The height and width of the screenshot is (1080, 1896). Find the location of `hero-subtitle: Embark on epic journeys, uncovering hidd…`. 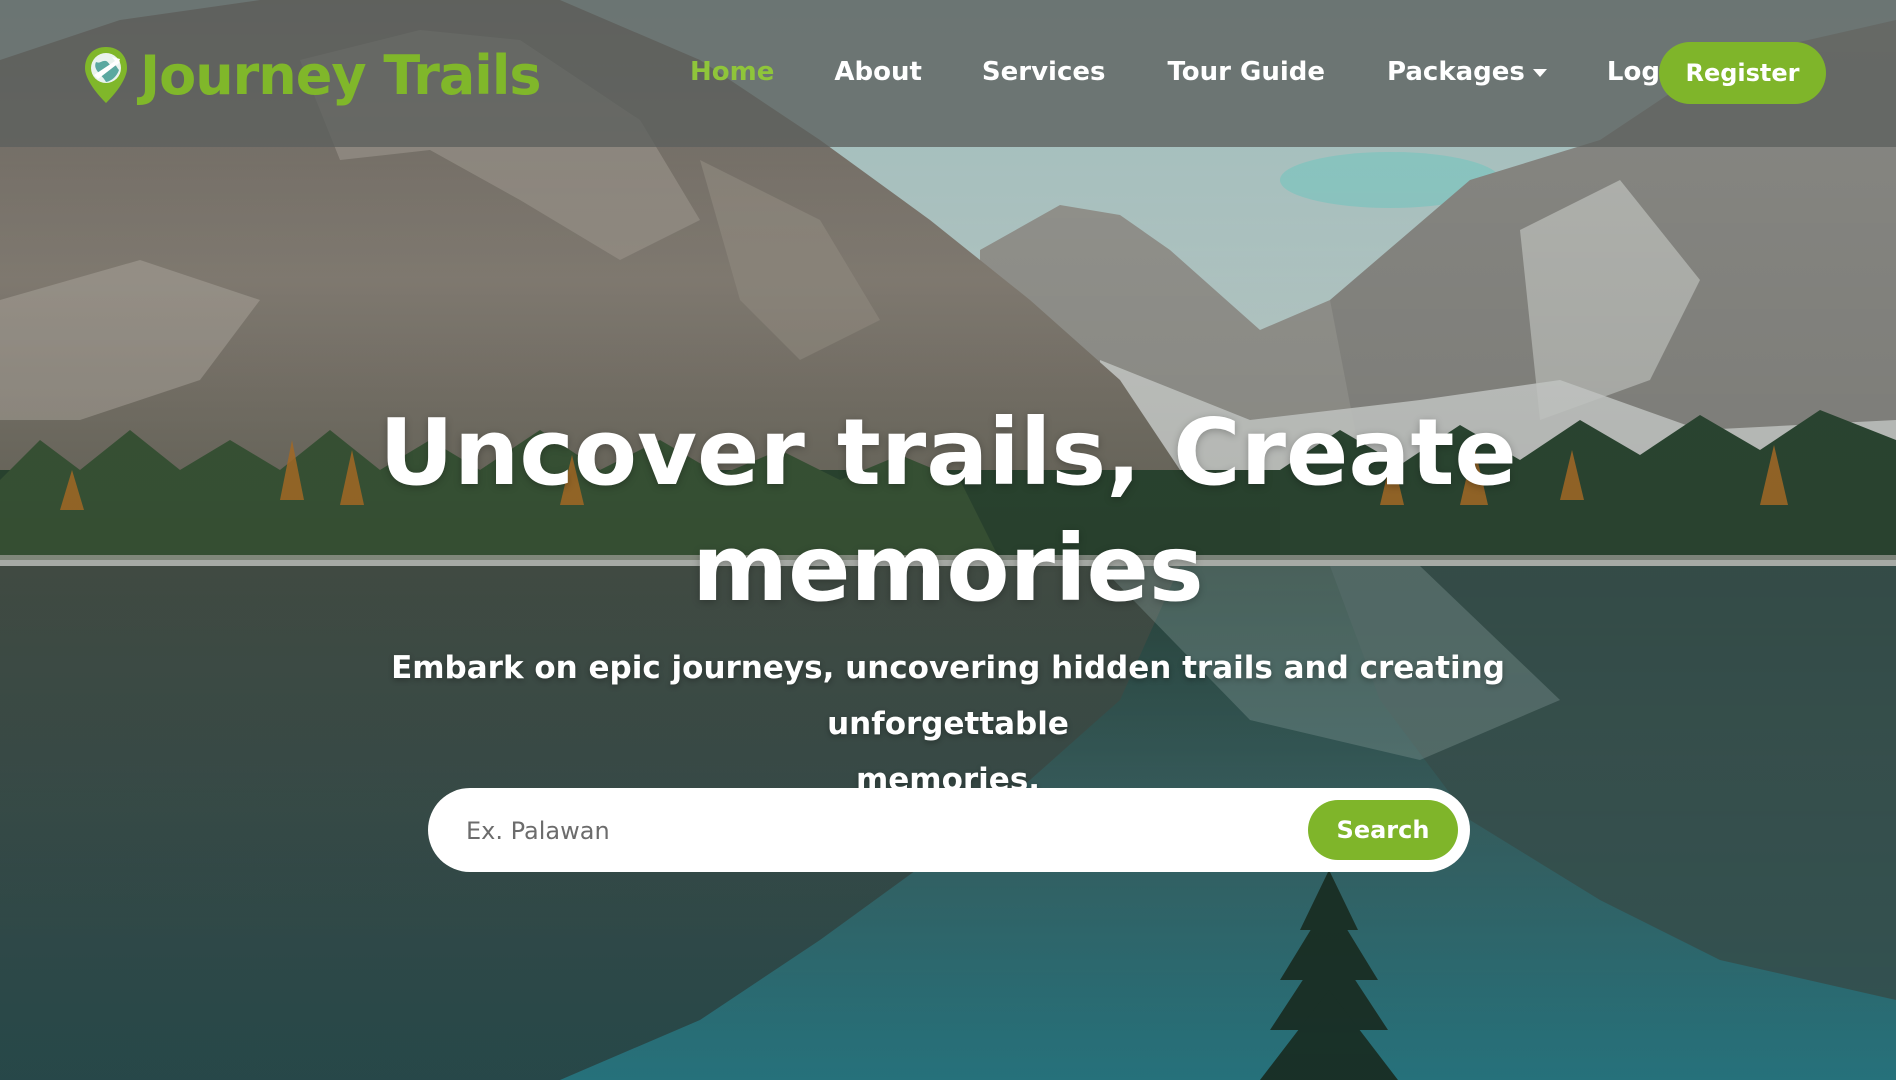

hero-subtitle: Embark on epic journeys, uncovering hidd… is located at coordinates (948, 724).